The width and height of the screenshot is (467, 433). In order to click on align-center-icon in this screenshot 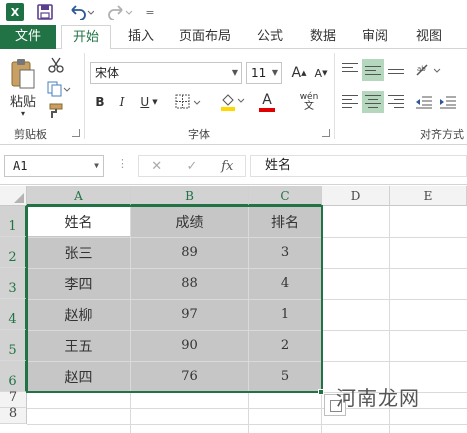, I will do `click(373, 102)`.